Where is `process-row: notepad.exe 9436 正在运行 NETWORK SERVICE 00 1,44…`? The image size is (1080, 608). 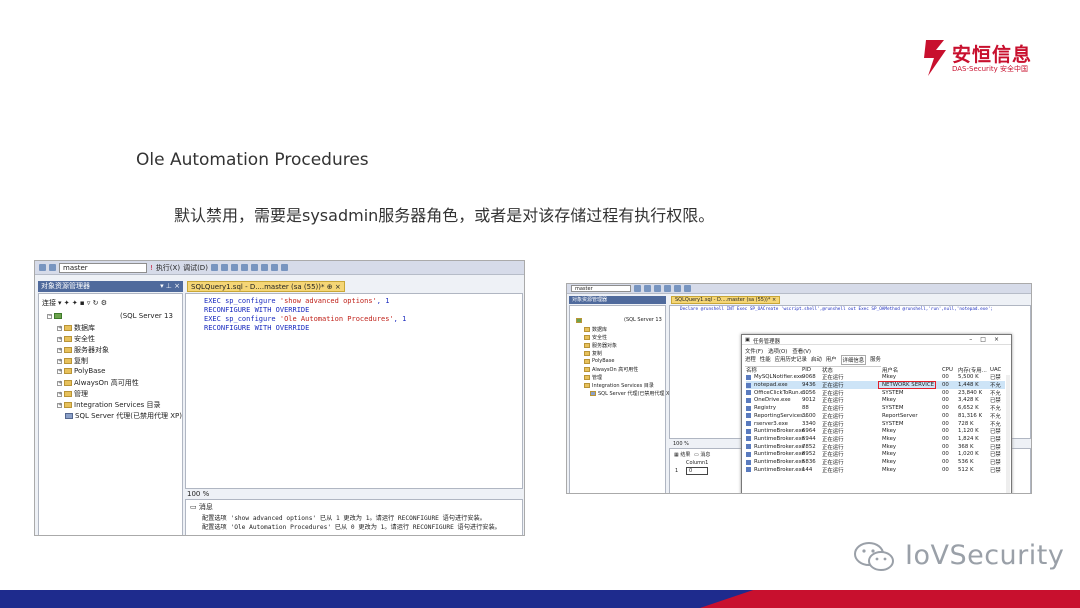
process-row: notepad.exe 9436 正在运行 NETWORK SERVICE 00 1,44… is located at coordinates (875, 385).